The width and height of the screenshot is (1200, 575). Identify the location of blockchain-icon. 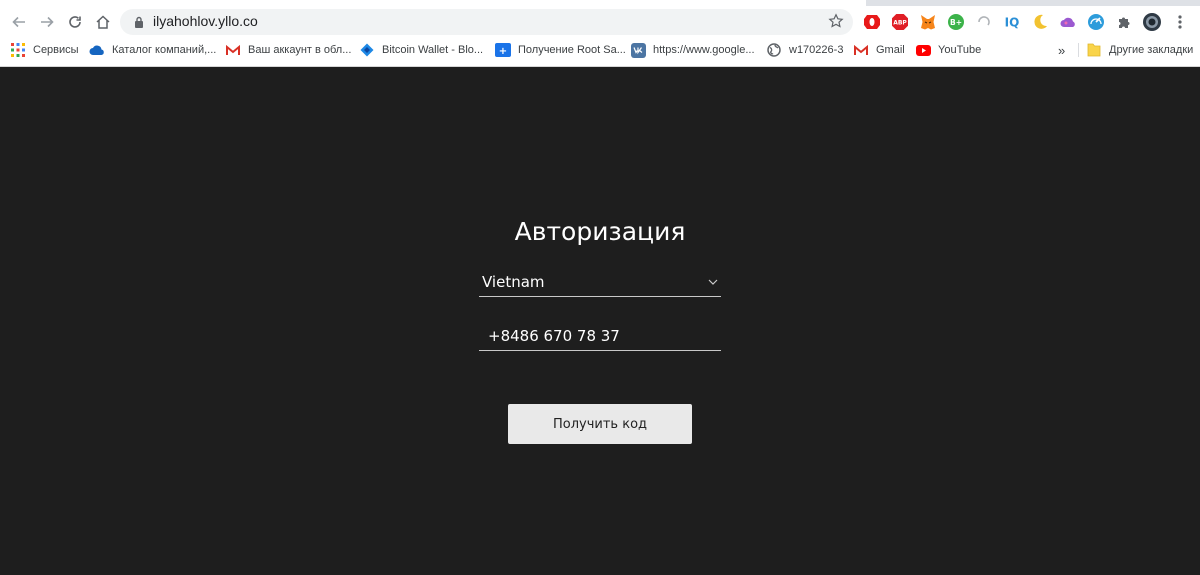
(367, 50).